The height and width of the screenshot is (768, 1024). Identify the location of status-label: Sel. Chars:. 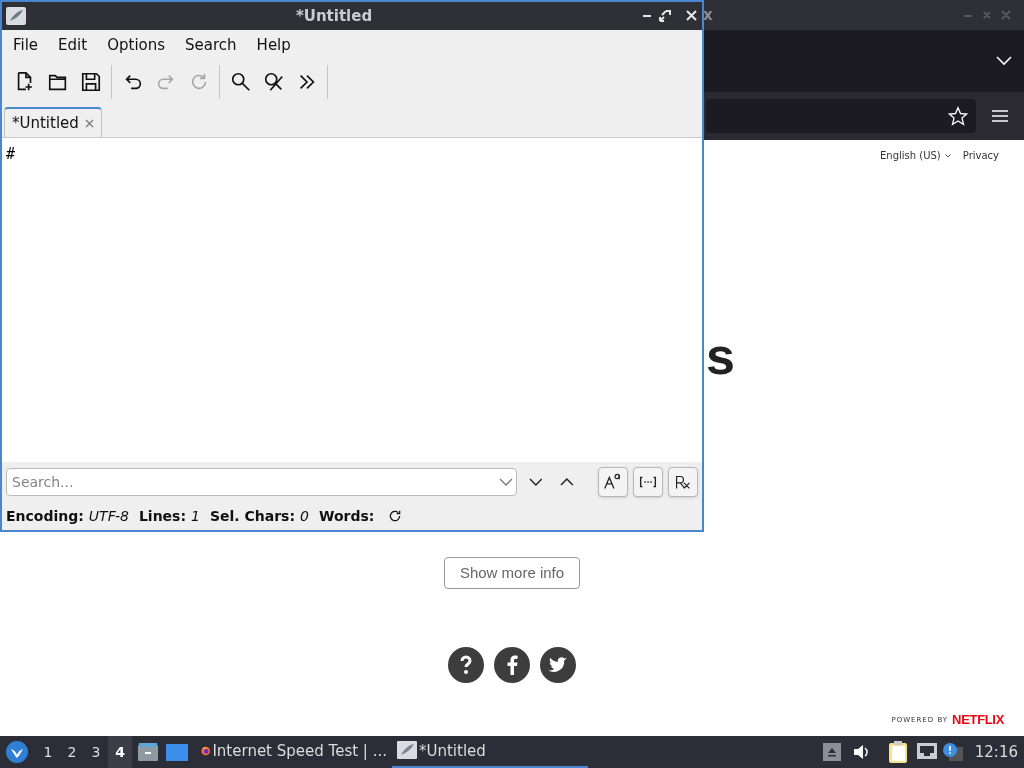
(252, 516).